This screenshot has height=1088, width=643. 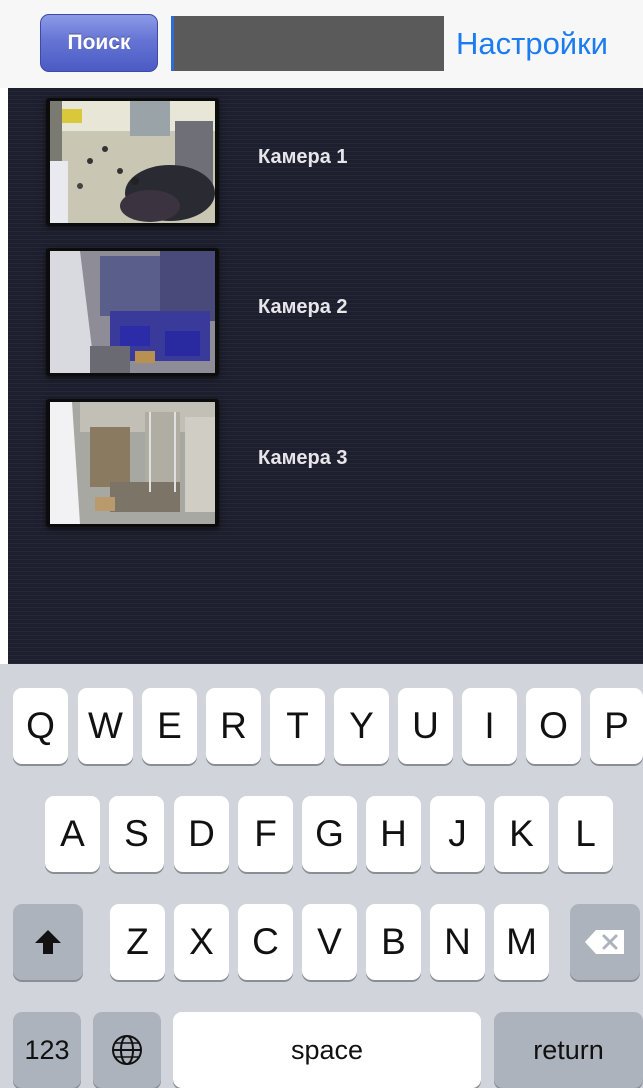 What do you see at coordinates (72, 834) in the screenshot?
I see `key-a: A` at bounding box center [72, 834].